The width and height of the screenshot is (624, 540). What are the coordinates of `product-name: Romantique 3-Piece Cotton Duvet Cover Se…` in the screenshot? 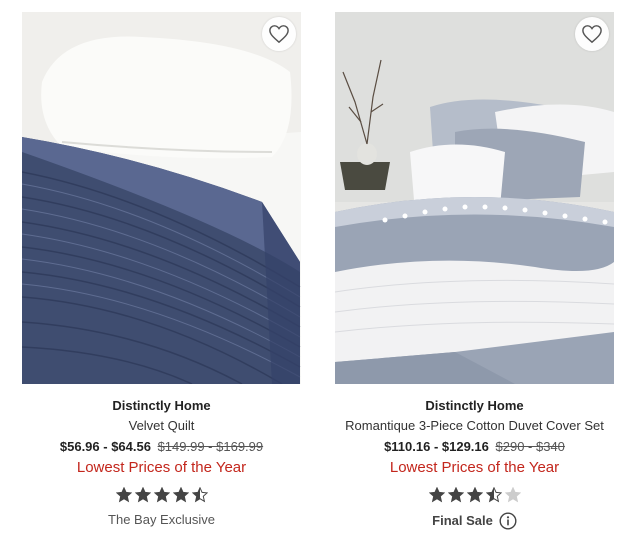 It's located at (474, 426).